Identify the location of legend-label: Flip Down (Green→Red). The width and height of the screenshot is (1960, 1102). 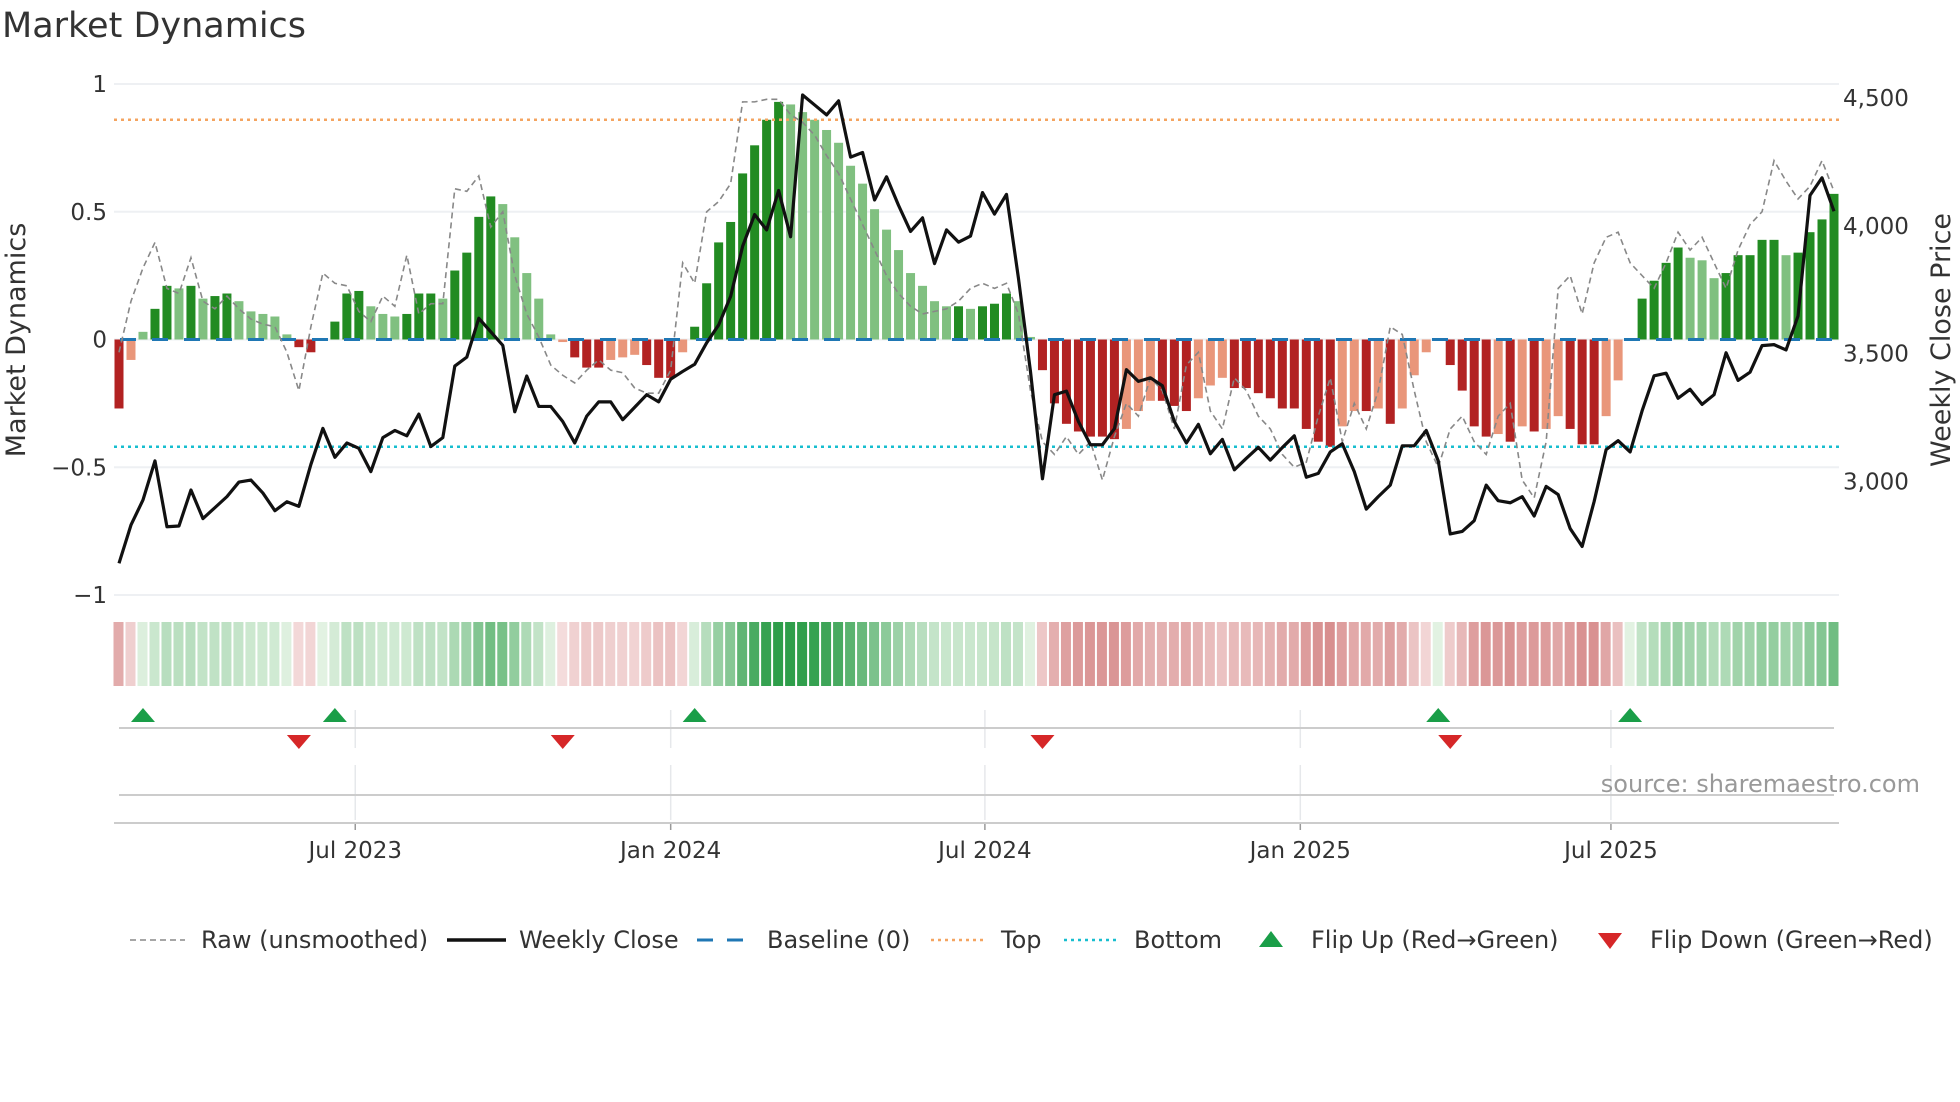
(1791, 940).